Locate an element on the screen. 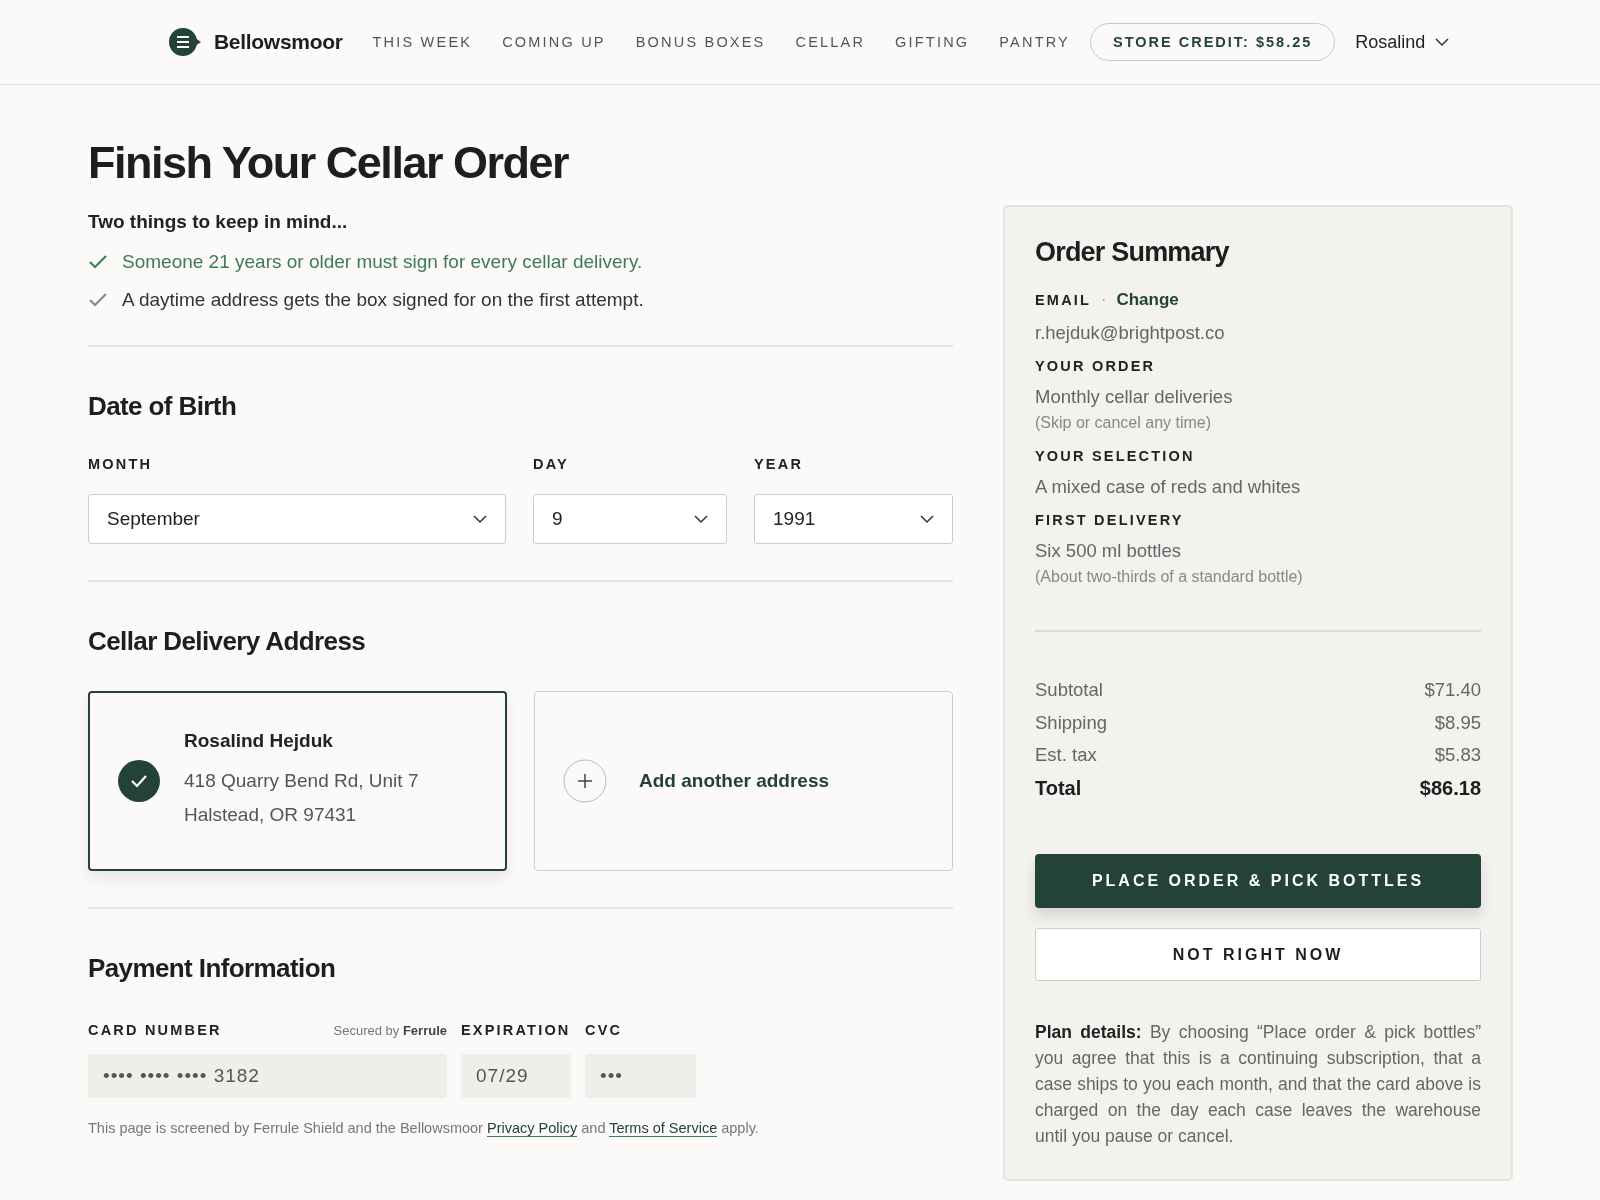  logo-icon is located at coordinates (185, 42).